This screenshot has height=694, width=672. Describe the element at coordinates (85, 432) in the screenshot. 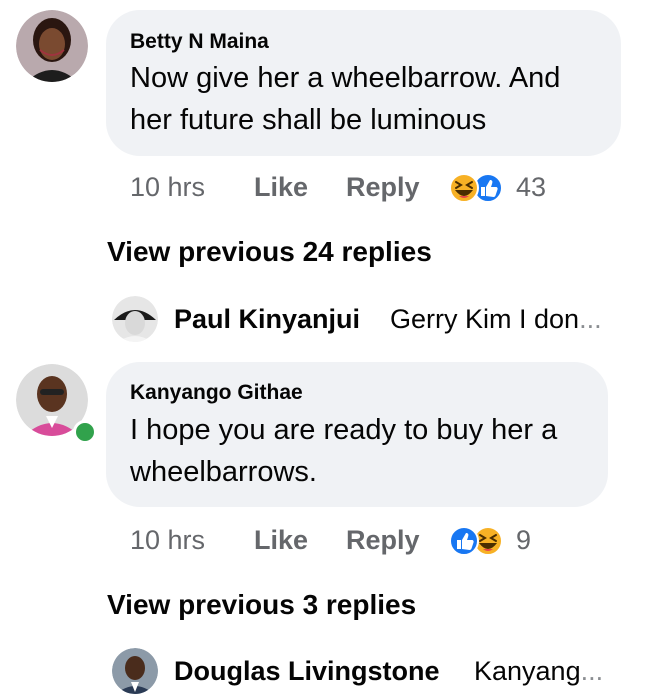

I see `online-status-indicator` at that location.